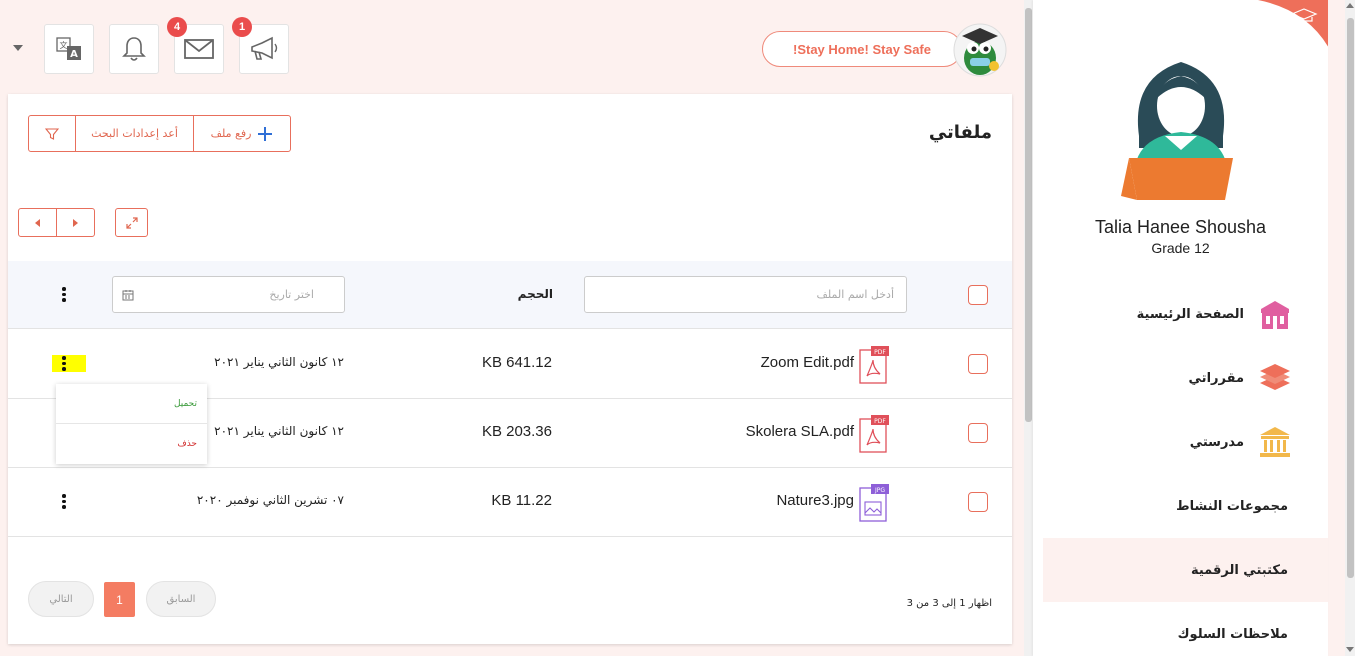 The image size is (1355, 656). I want to click on scroll-nav-buttons, so click(56, 222).